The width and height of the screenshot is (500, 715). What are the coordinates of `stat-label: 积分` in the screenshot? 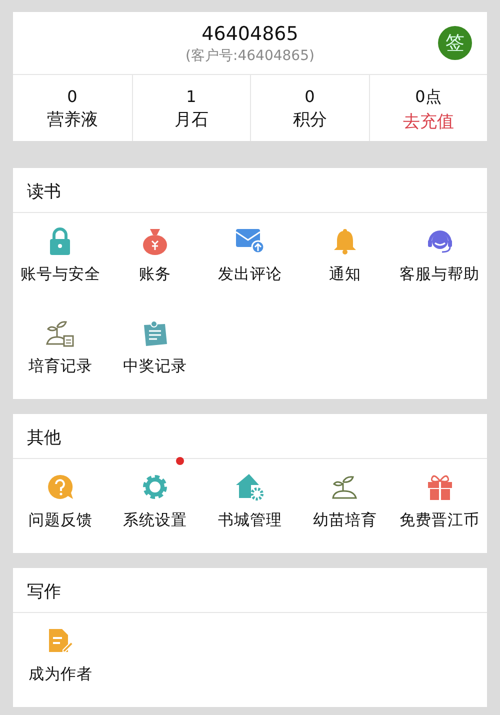 It's located at (309, 120).